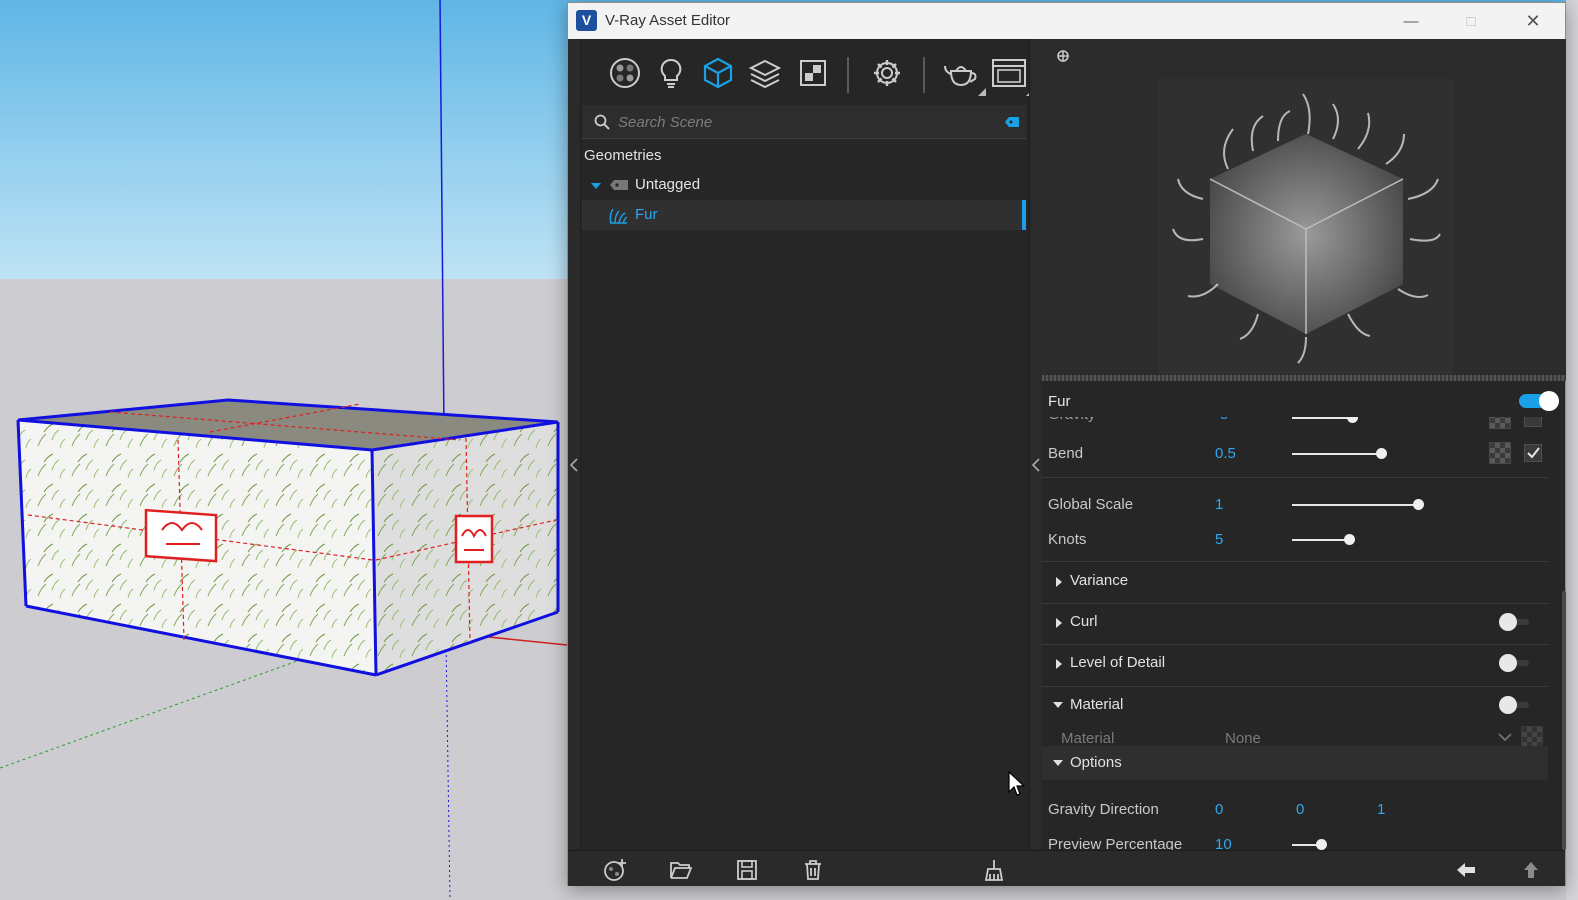 The width and height of the screenshot is (1578, 900). I want to click on gravity-direction-z: 1, so click(1381, 809).